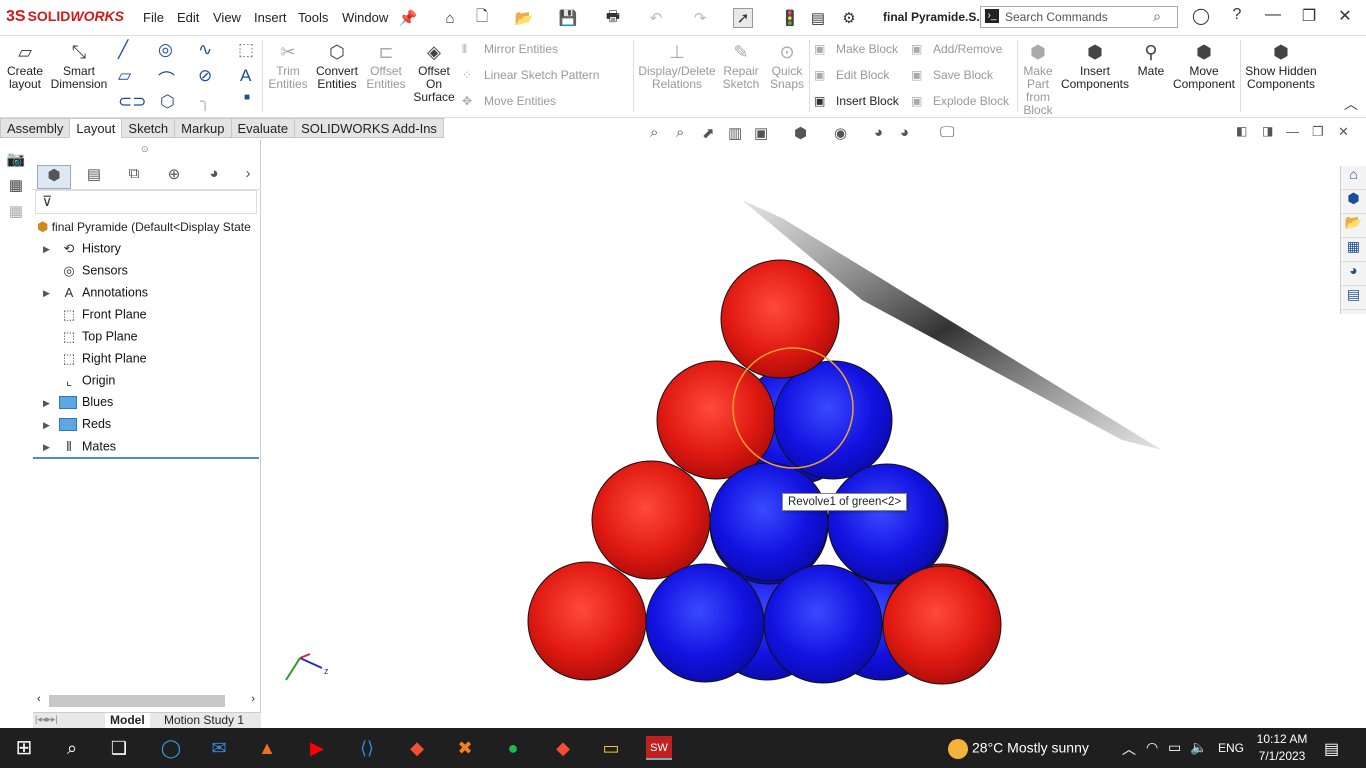 Image resolution: width=1366 pixels, height=768 pixels. Describe the element at coordinates (1079, 17) in the screenshot. I see `search-commands-input: ›_ Search Commands ⌕` at that location.